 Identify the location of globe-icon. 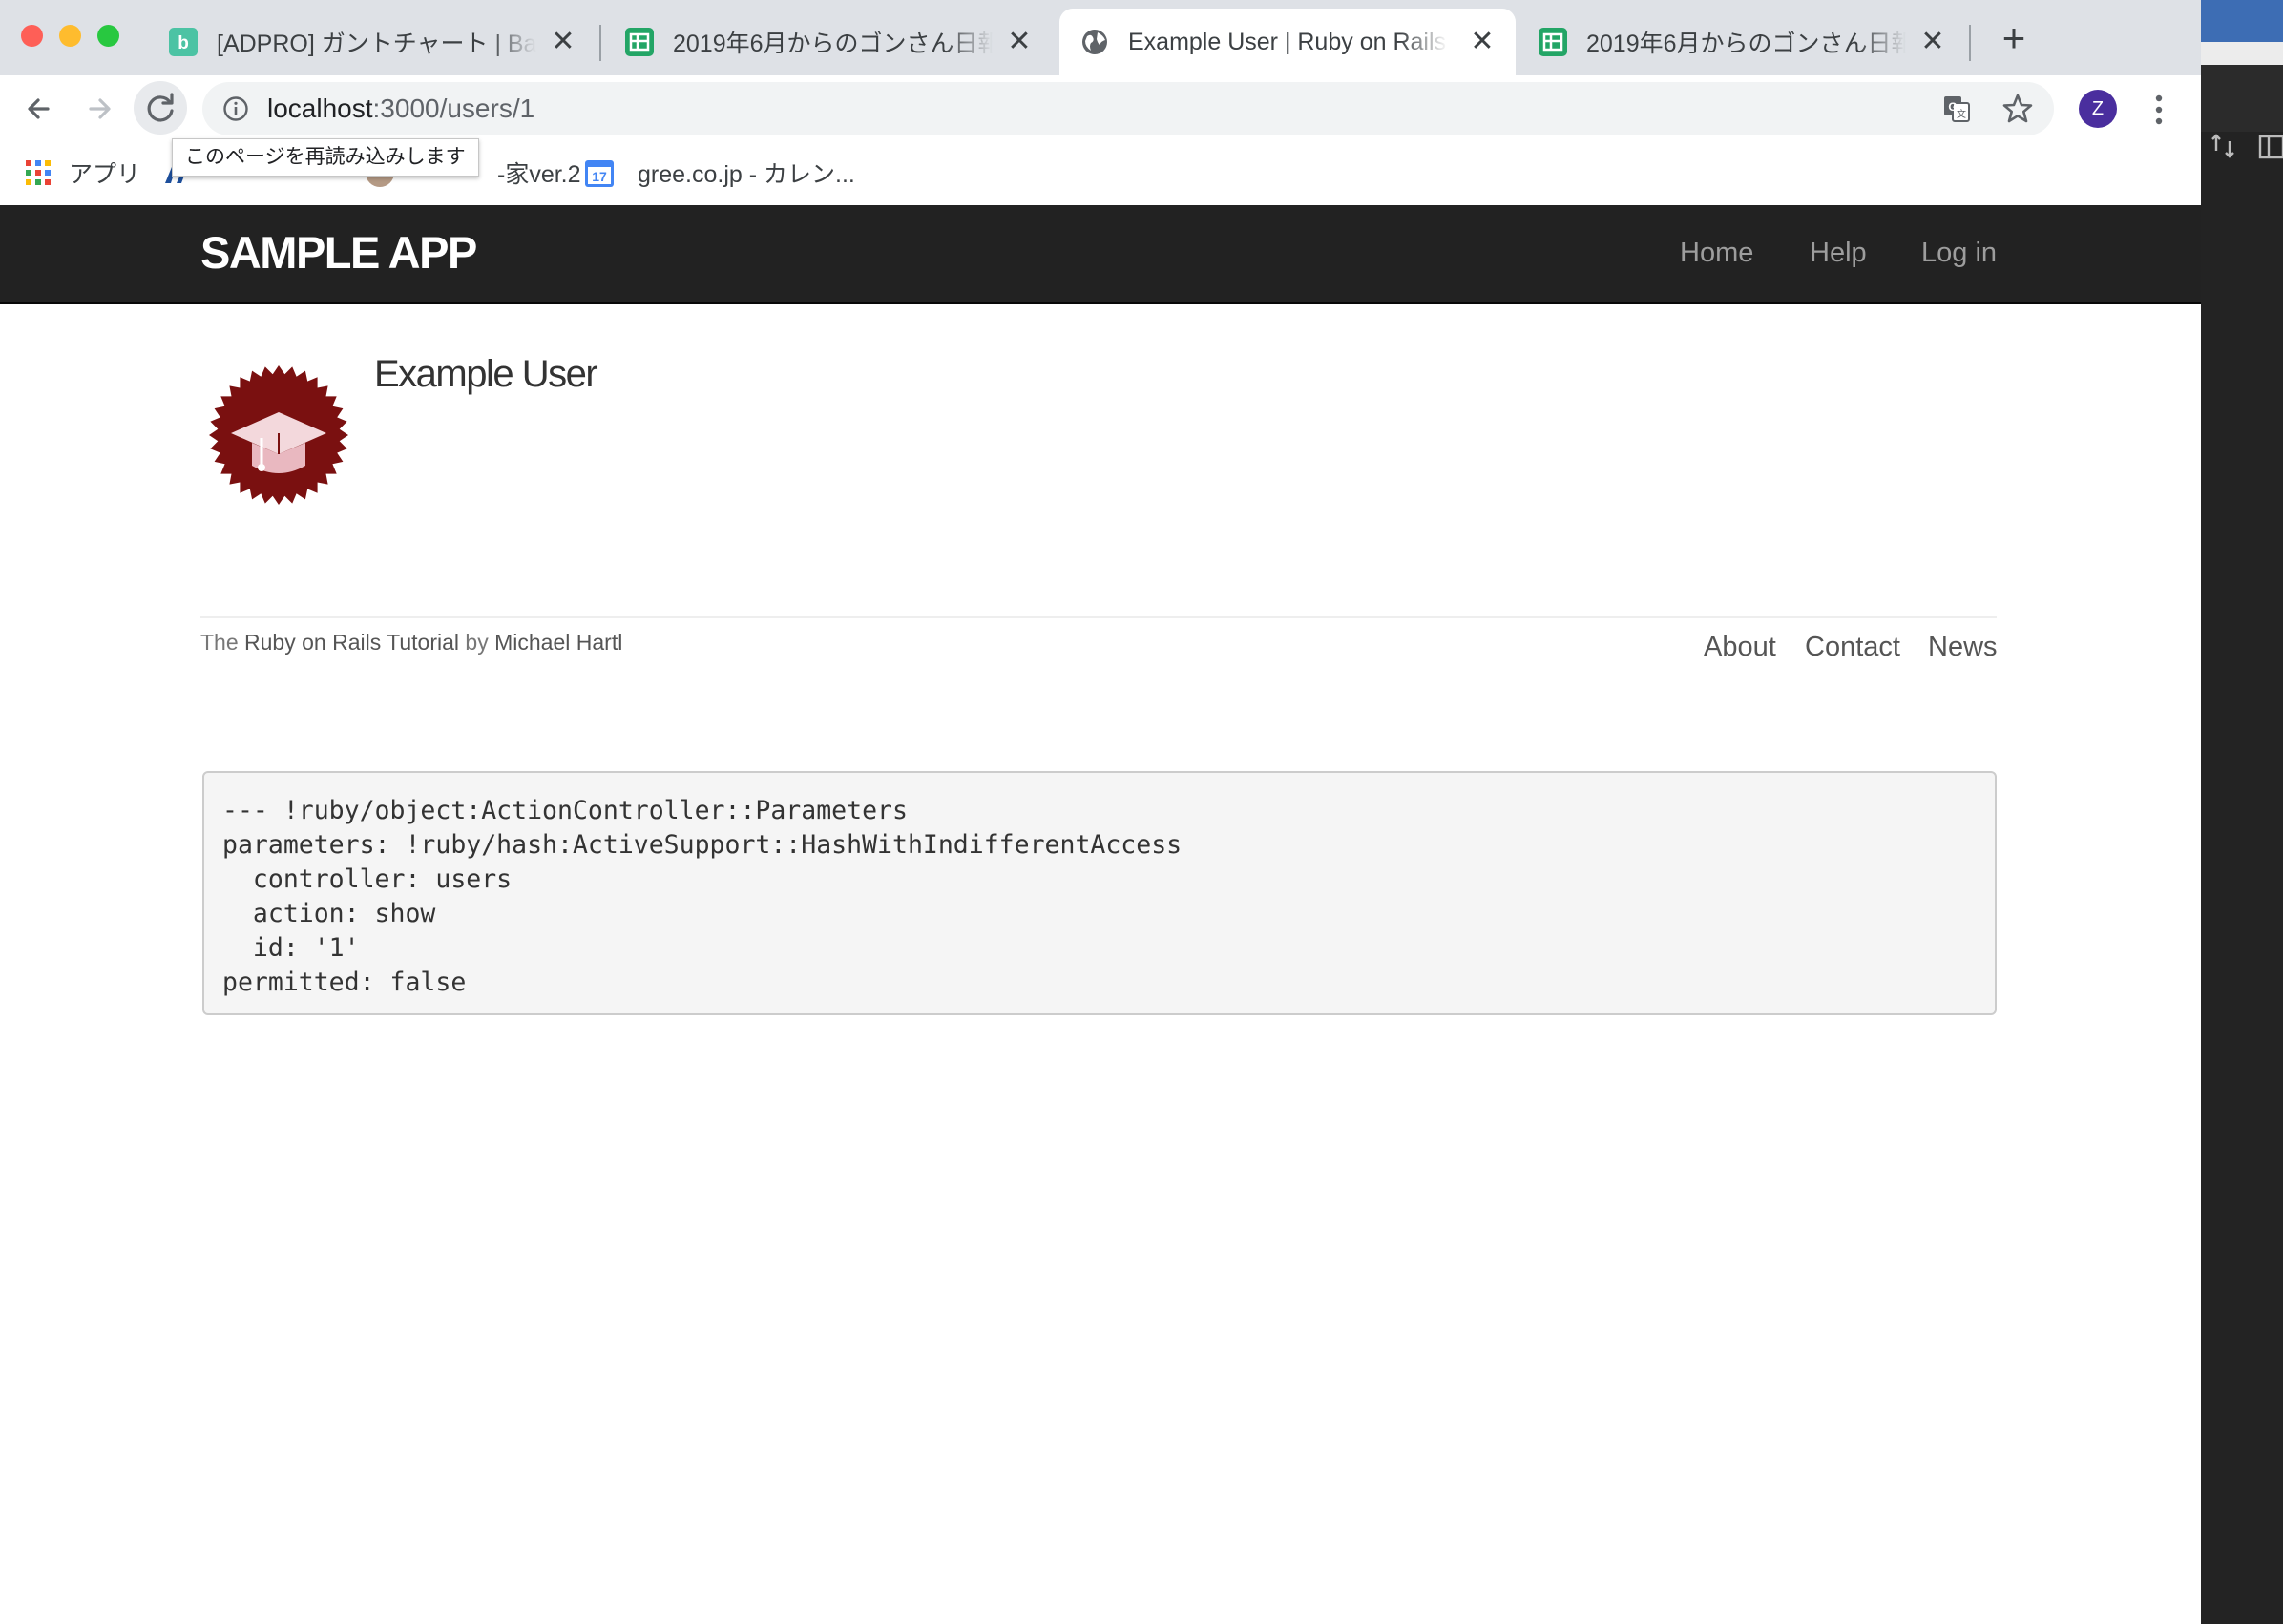
(1094, 42).